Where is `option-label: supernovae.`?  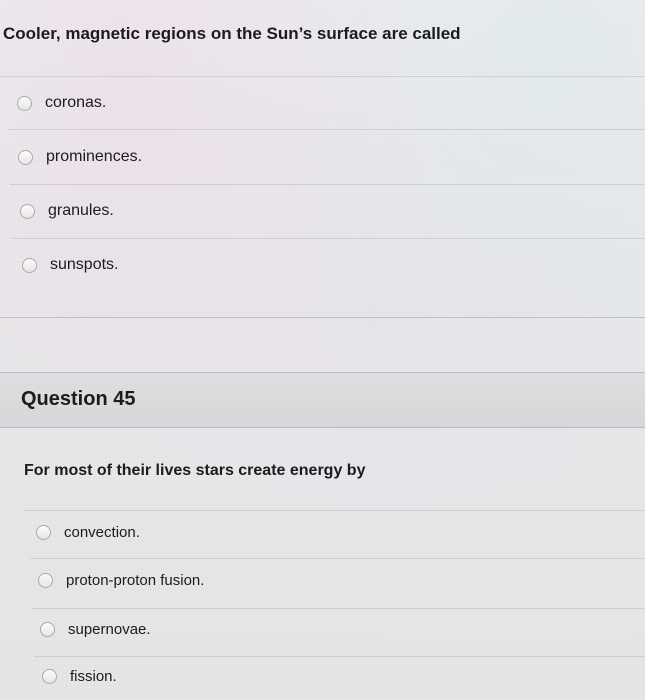 option-label: supernovae. is located at coordinates (109, 629).